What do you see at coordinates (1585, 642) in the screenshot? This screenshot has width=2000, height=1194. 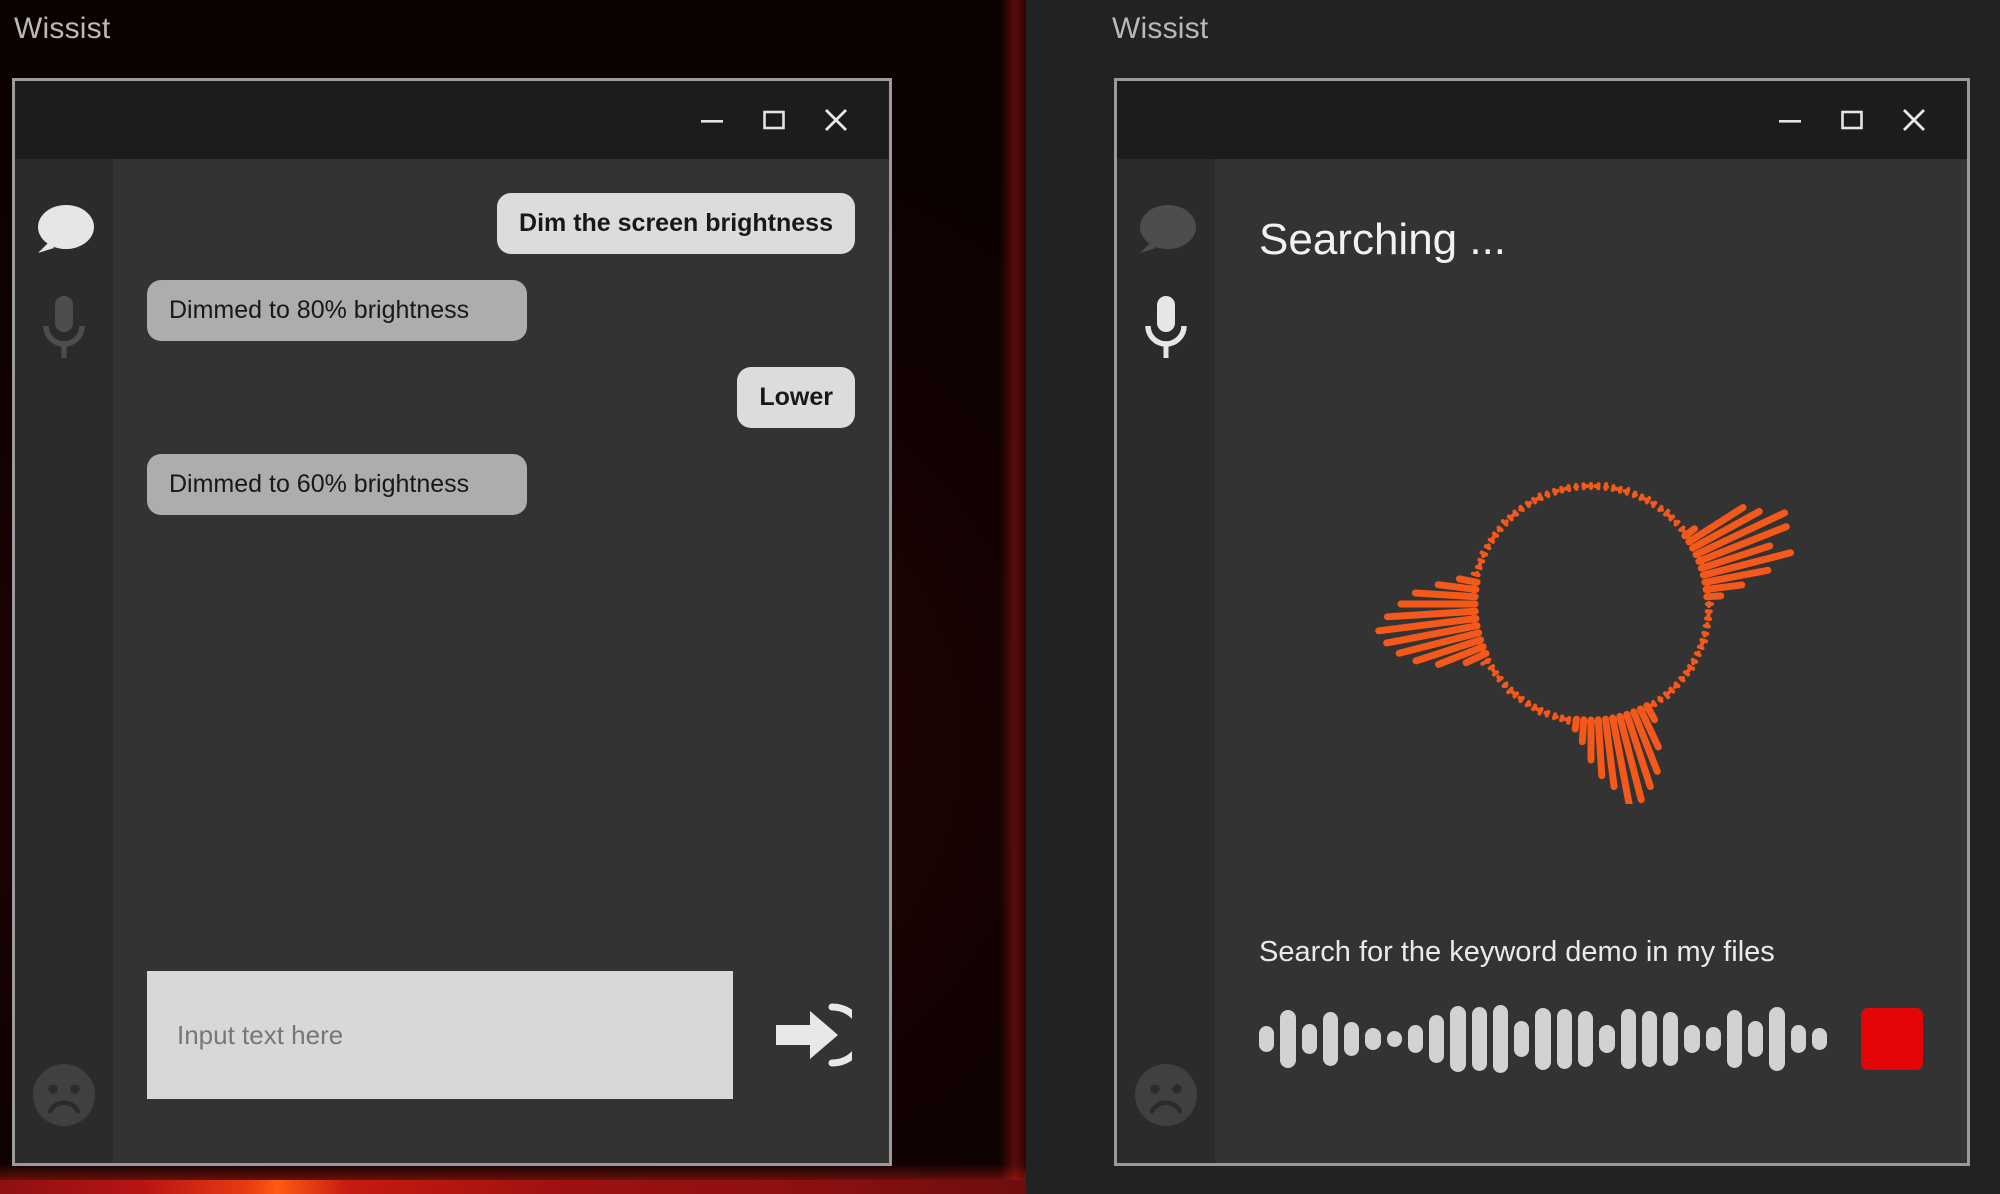 I see `radial-waveform-icon` at bounding box center [1585, 642].